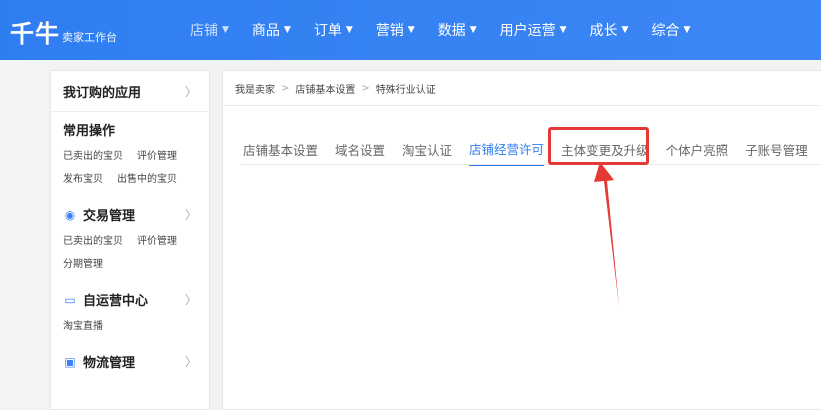 The image size is (821, 410). I want to click on app-subtitle: 卖家工作台, so click(89, 37).